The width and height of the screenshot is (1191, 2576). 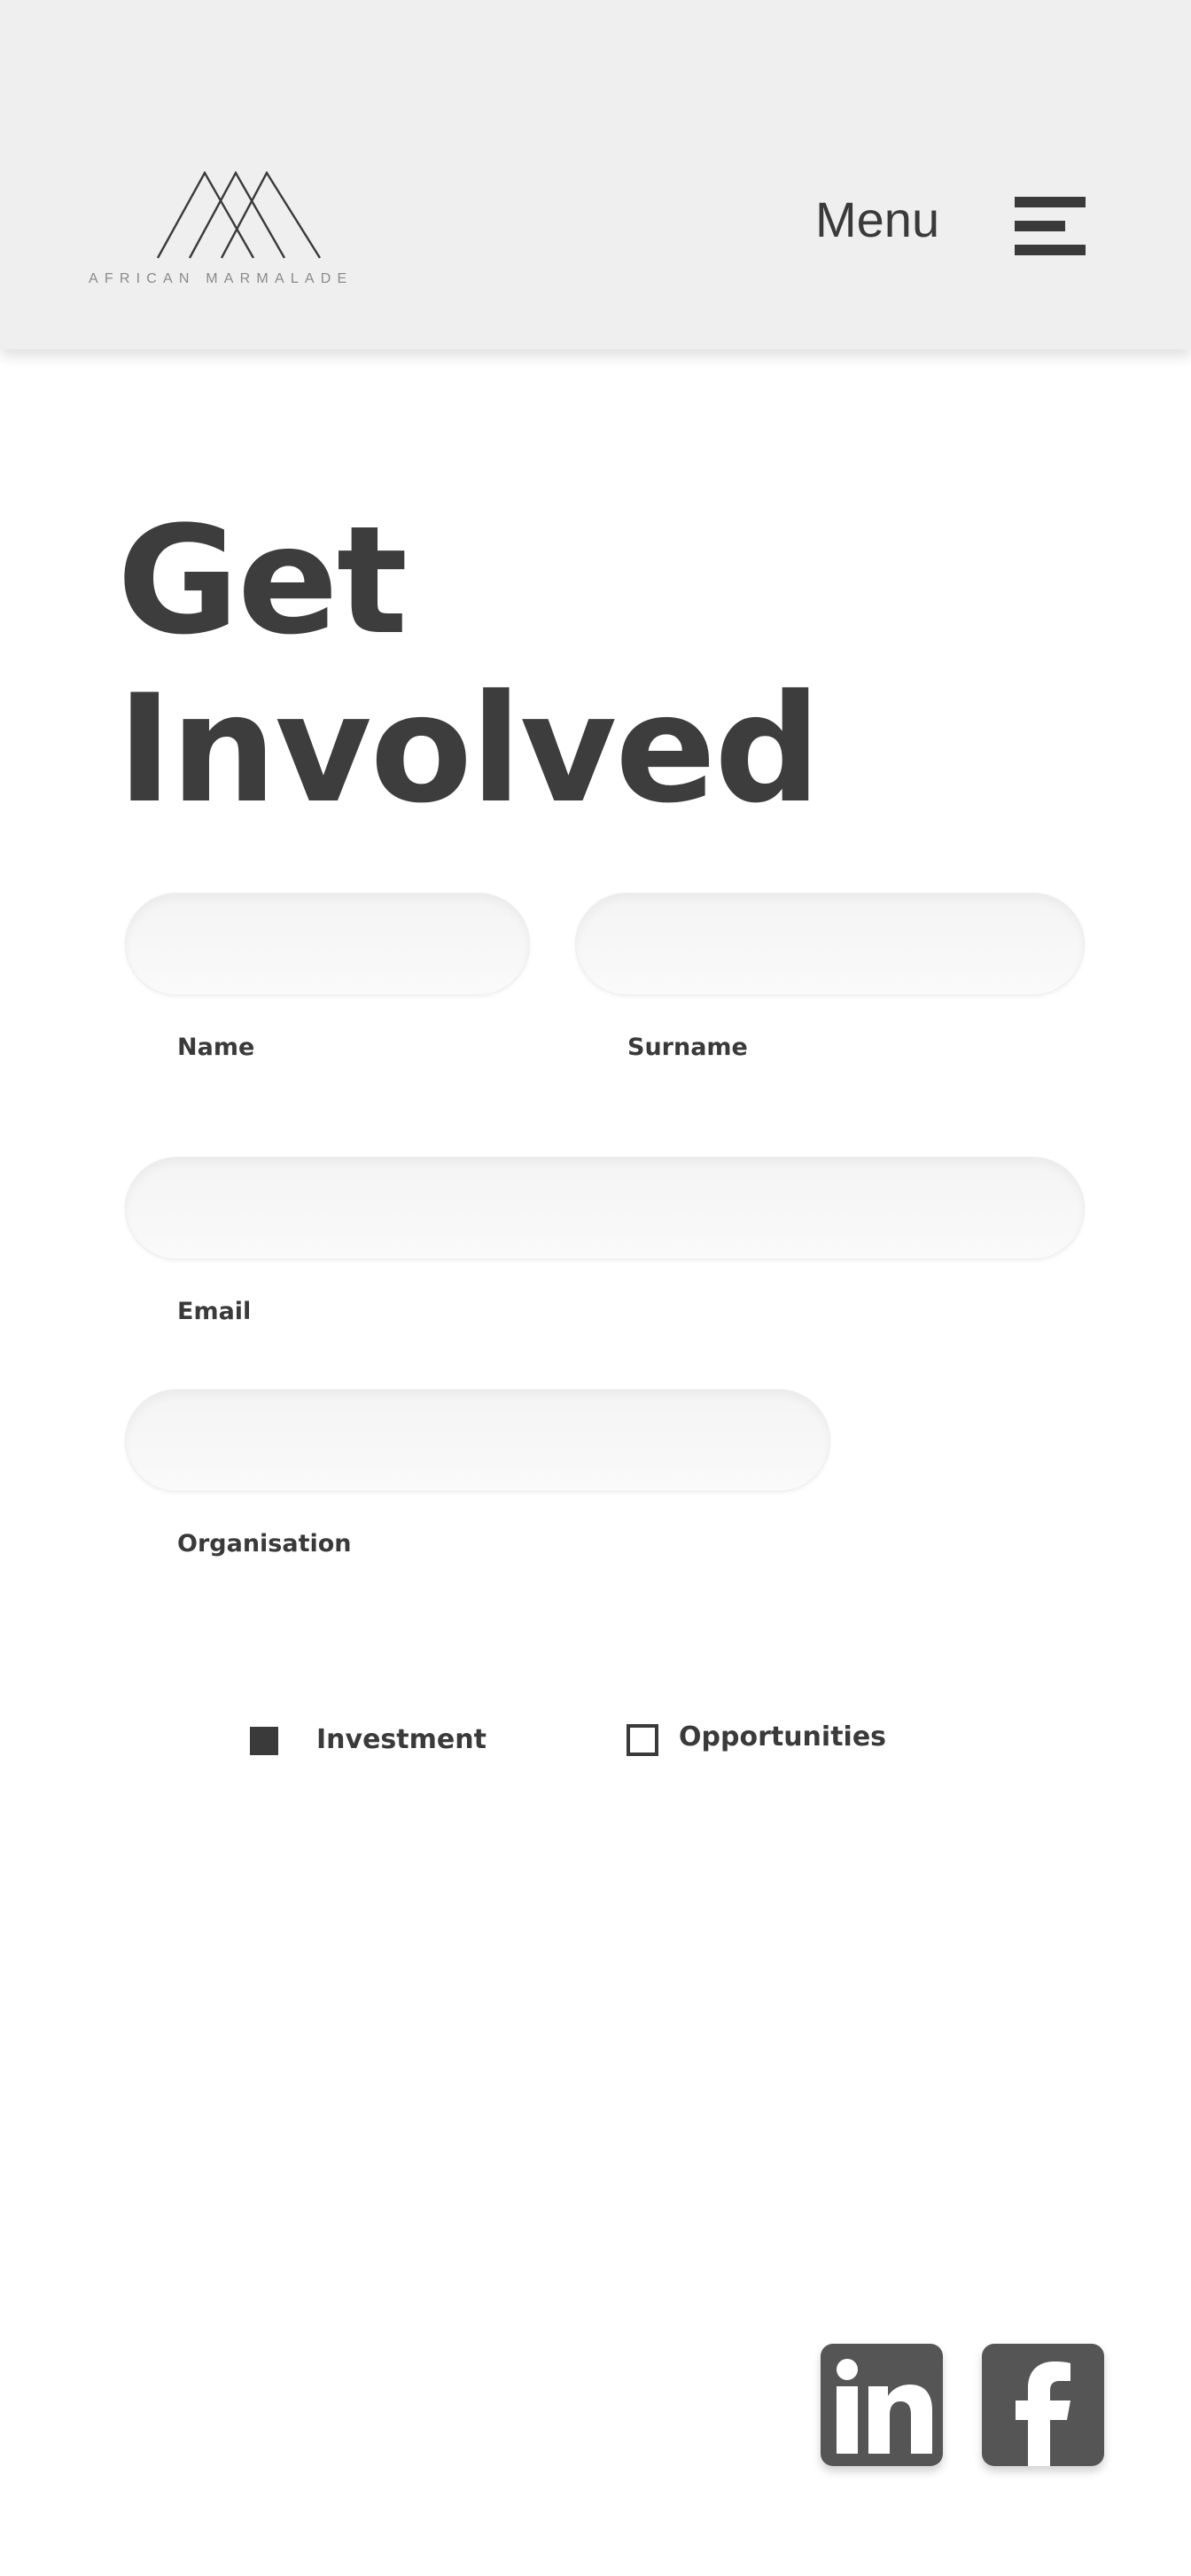 What do you see at coordinates (327, 944) in the screenshot?
I see `name-input` at bounding box center [327, 944].